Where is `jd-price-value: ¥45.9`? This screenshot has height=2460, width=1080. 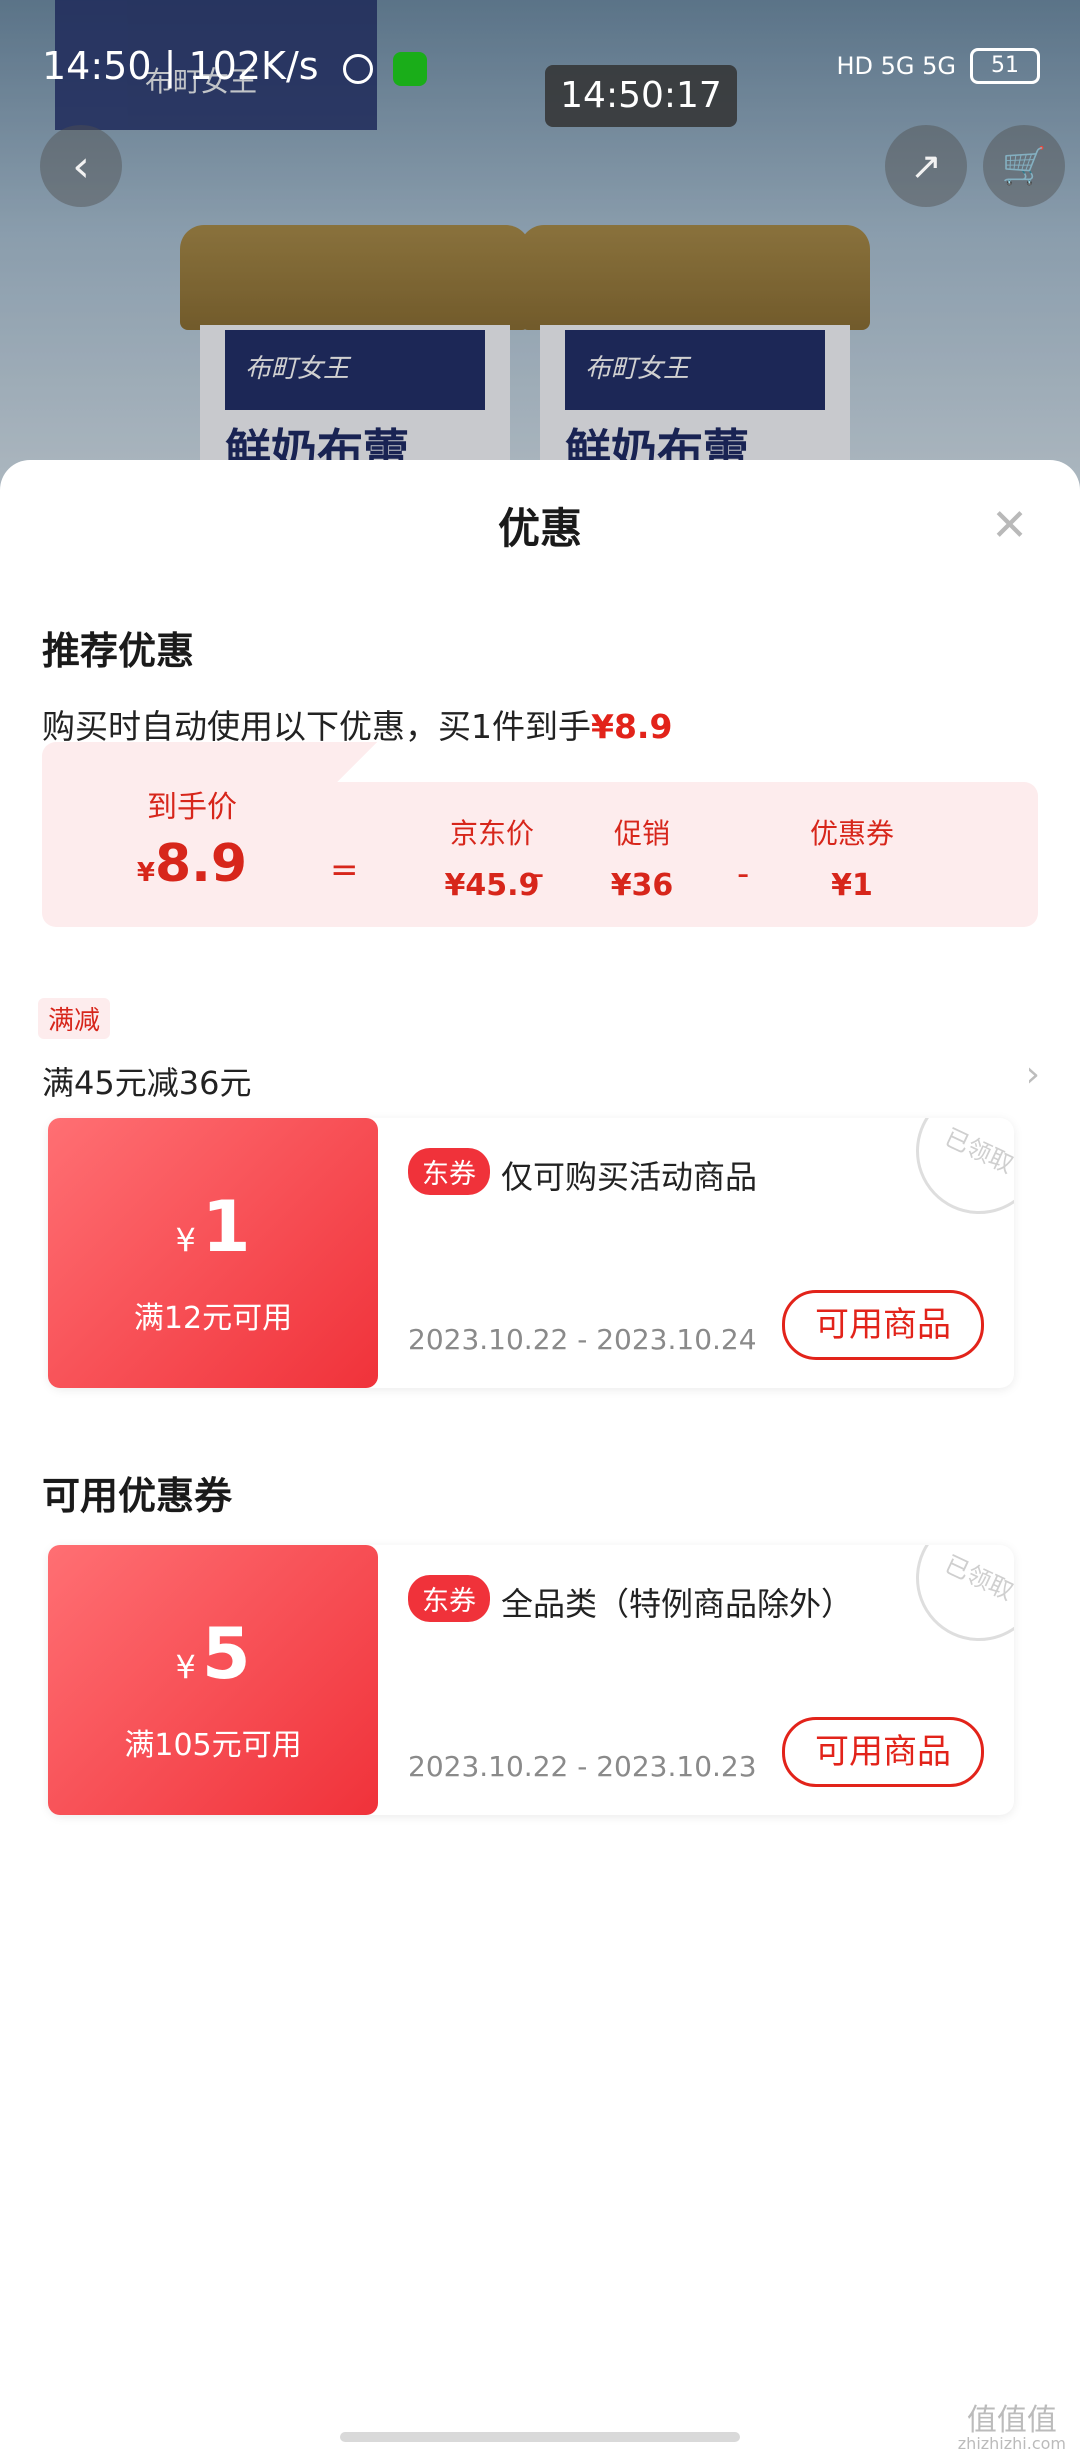
jd-price-value: ¥45.9 is located at coordinates (492, 885).